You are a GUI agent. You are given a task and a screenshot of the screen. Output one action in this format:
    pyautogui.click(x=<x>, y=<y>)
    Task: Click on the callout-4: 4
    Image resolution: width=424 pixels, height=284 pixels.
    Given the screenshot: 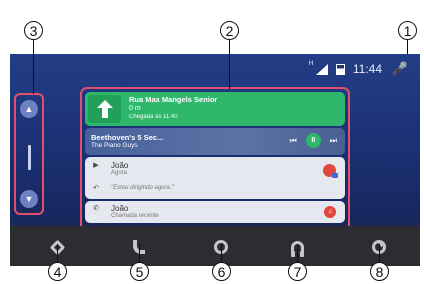 What is the action you would take?
    pyautogui.click(x=57, y=271)
    